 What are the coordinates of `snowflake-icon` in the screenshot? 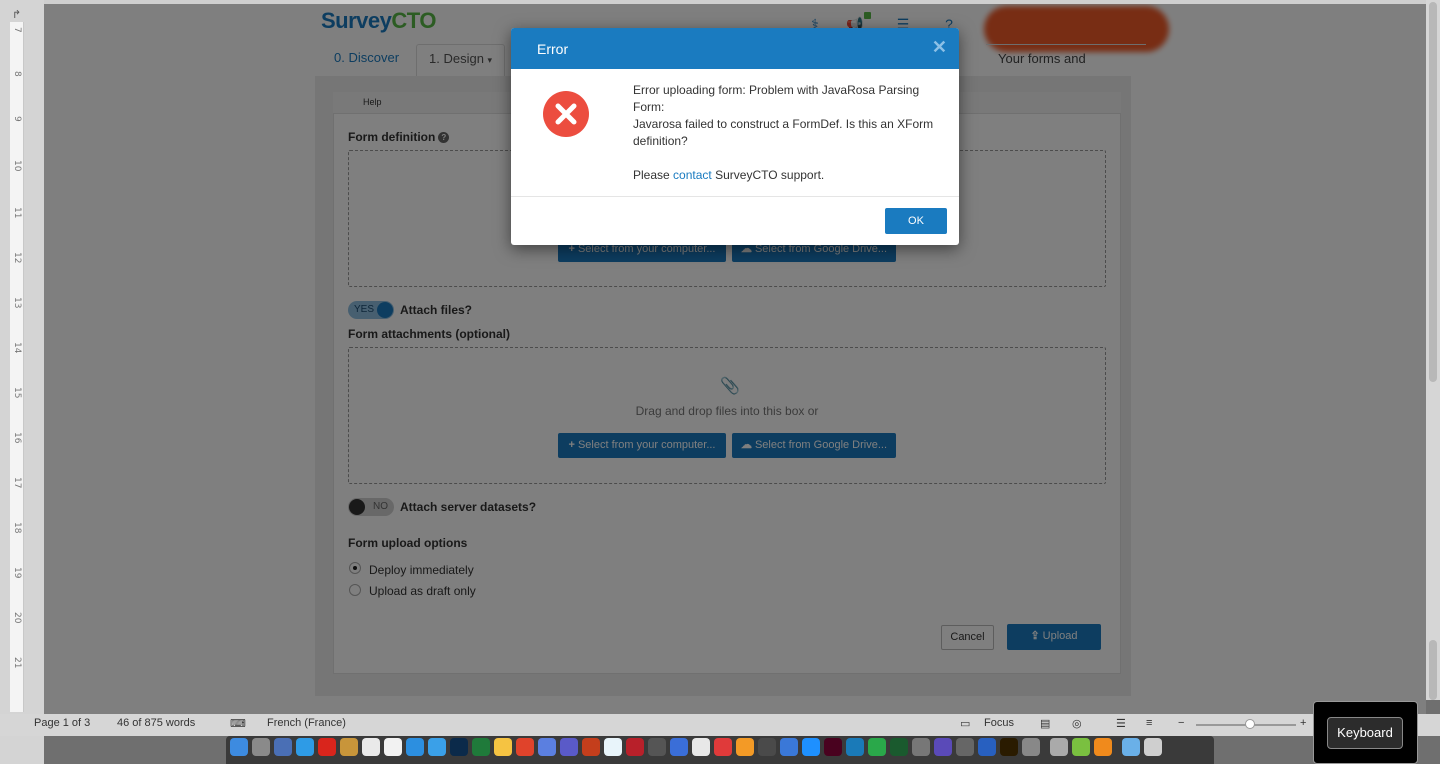 It's located at (613, 747).